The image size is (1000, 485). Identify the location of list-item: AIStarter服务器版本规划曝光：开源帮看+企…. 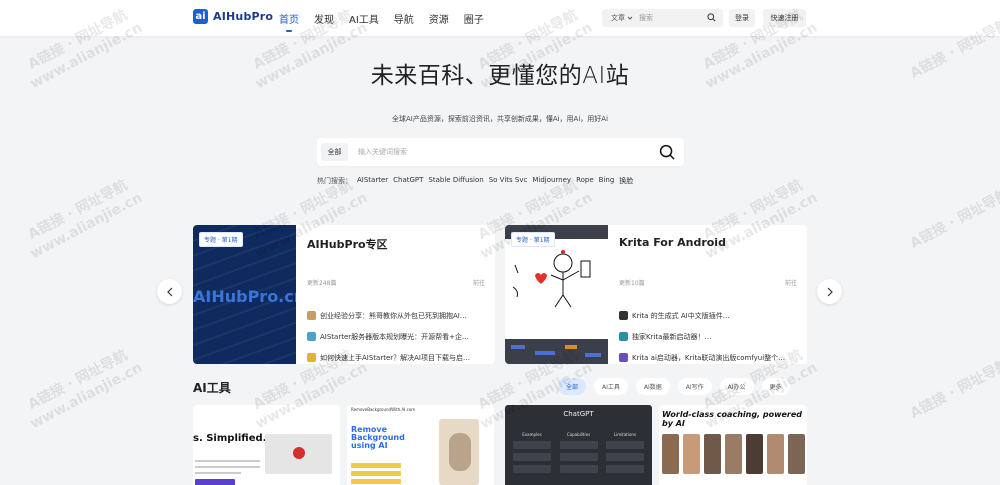
(397, 336).